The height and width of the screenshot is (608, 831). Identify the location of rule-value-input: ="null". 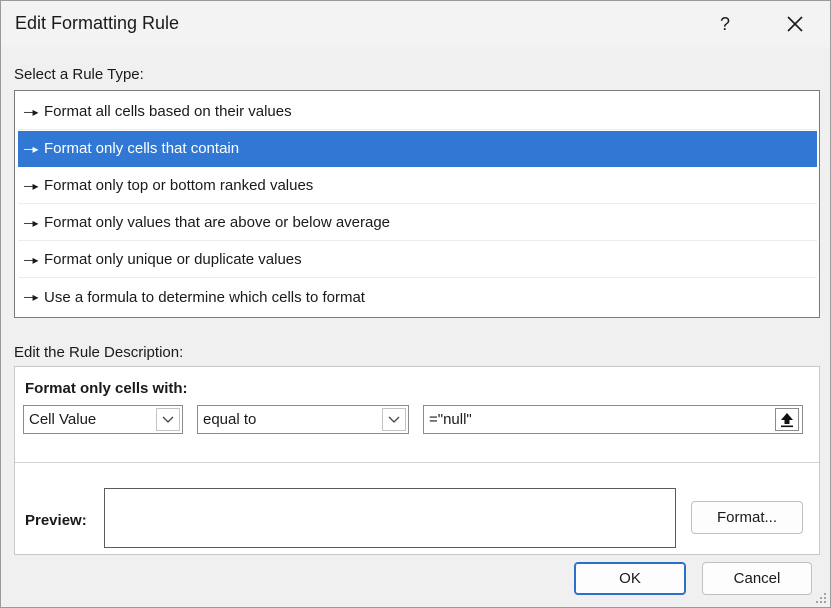
(613, 419).